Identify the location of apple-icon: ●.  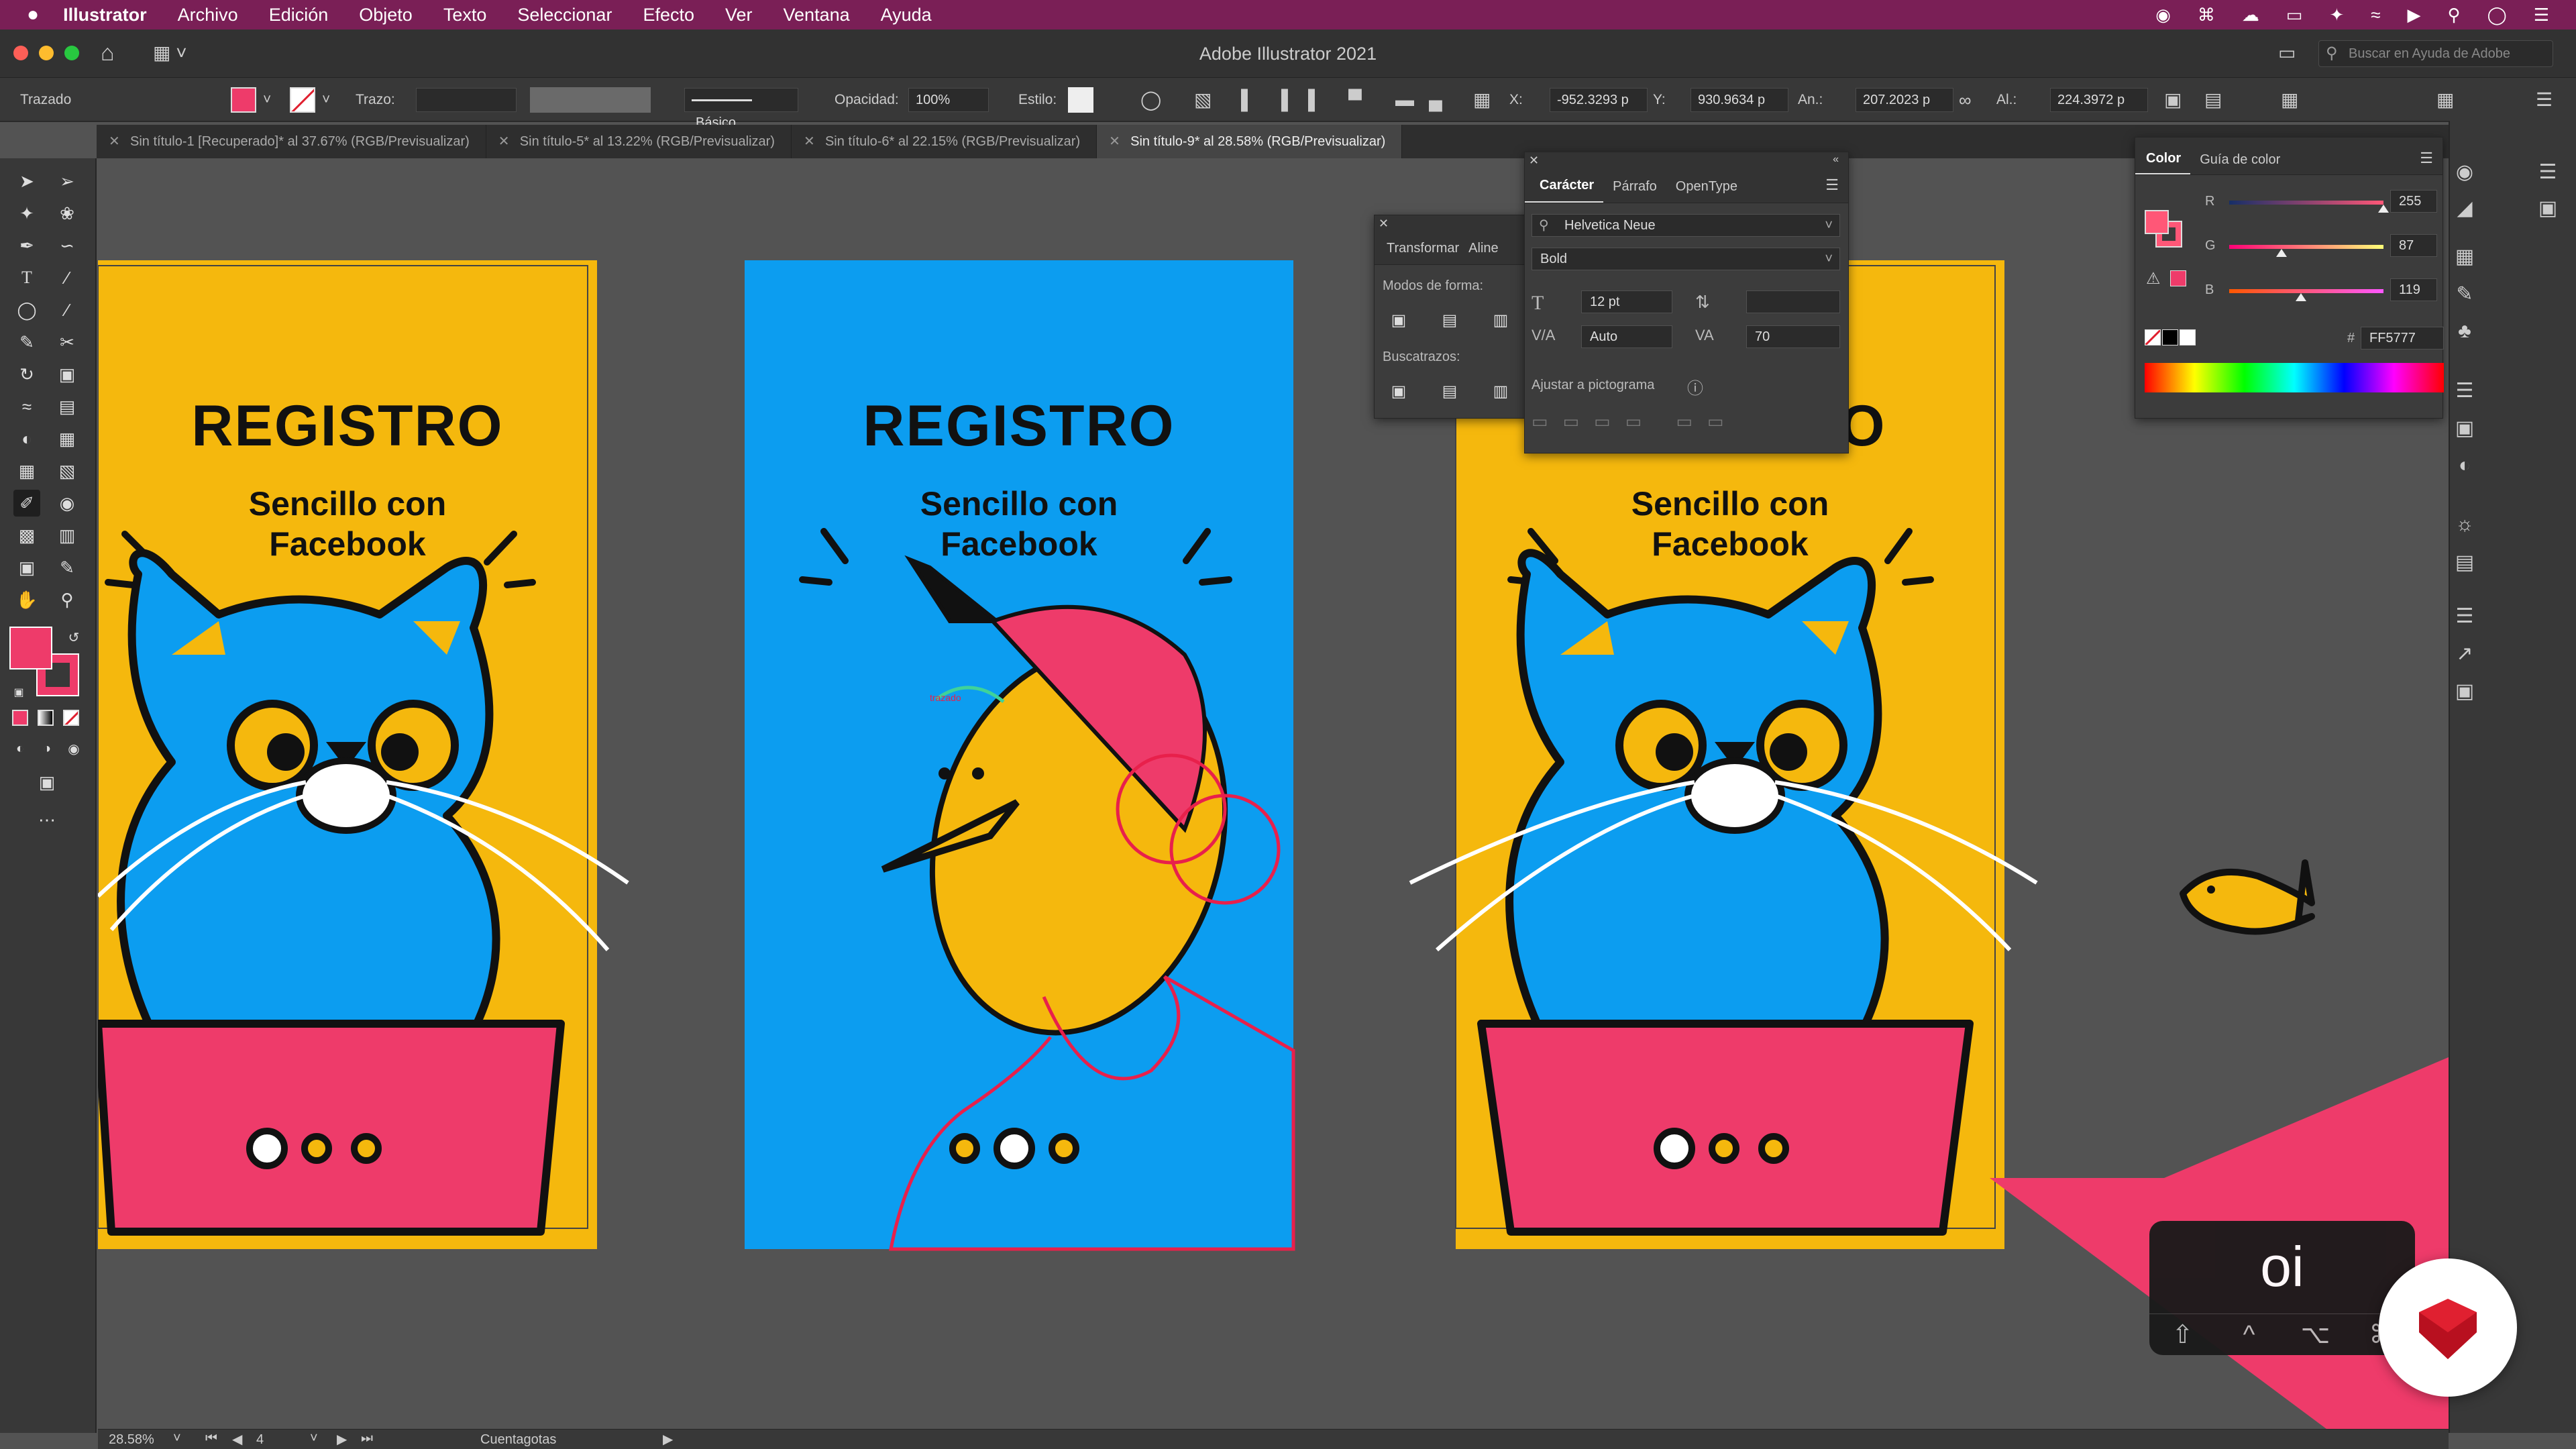
(33, 14).